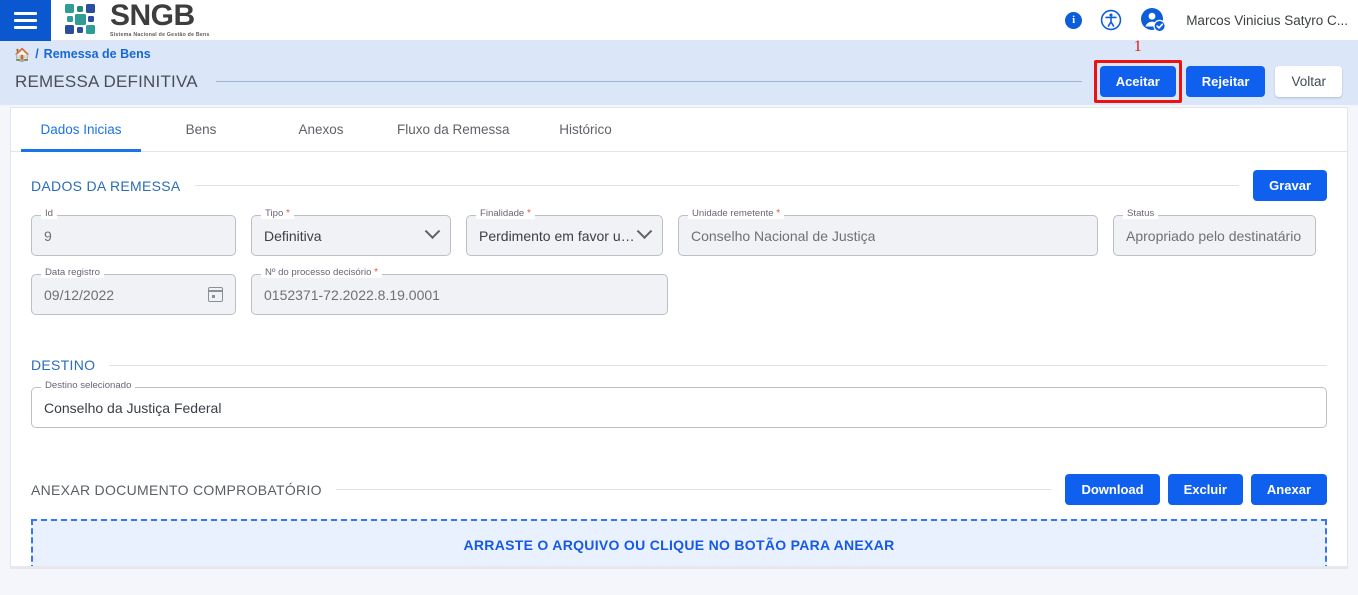 The width and height of the screenshot is (1358, 595). I want to click on tab-label: Histórico, so click(585, 129).